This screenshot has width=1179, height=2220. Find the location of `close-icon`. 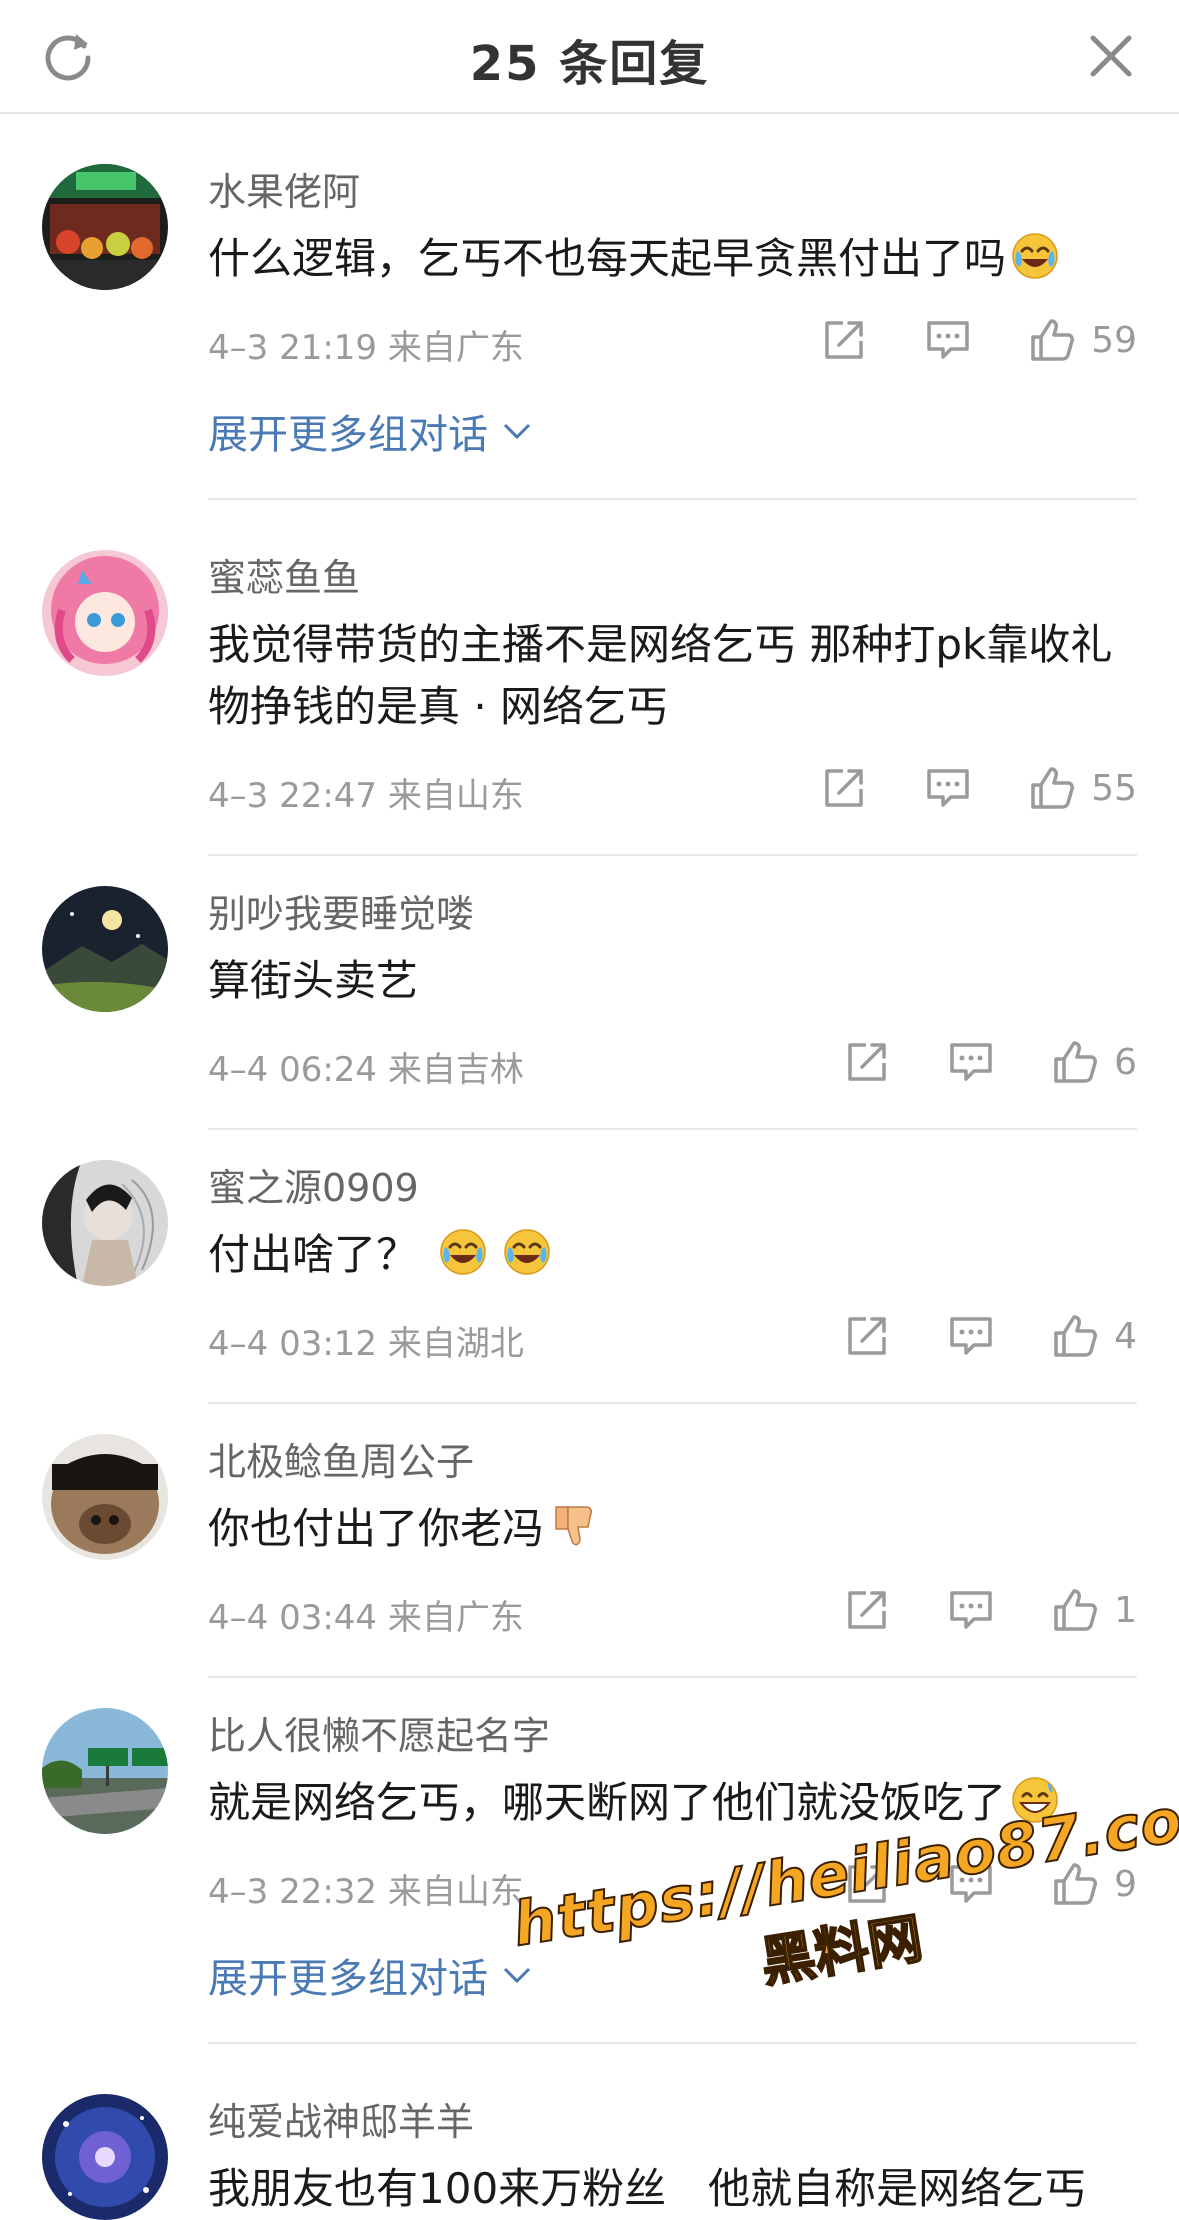

close-icon is located at coordinates (1111, 56).